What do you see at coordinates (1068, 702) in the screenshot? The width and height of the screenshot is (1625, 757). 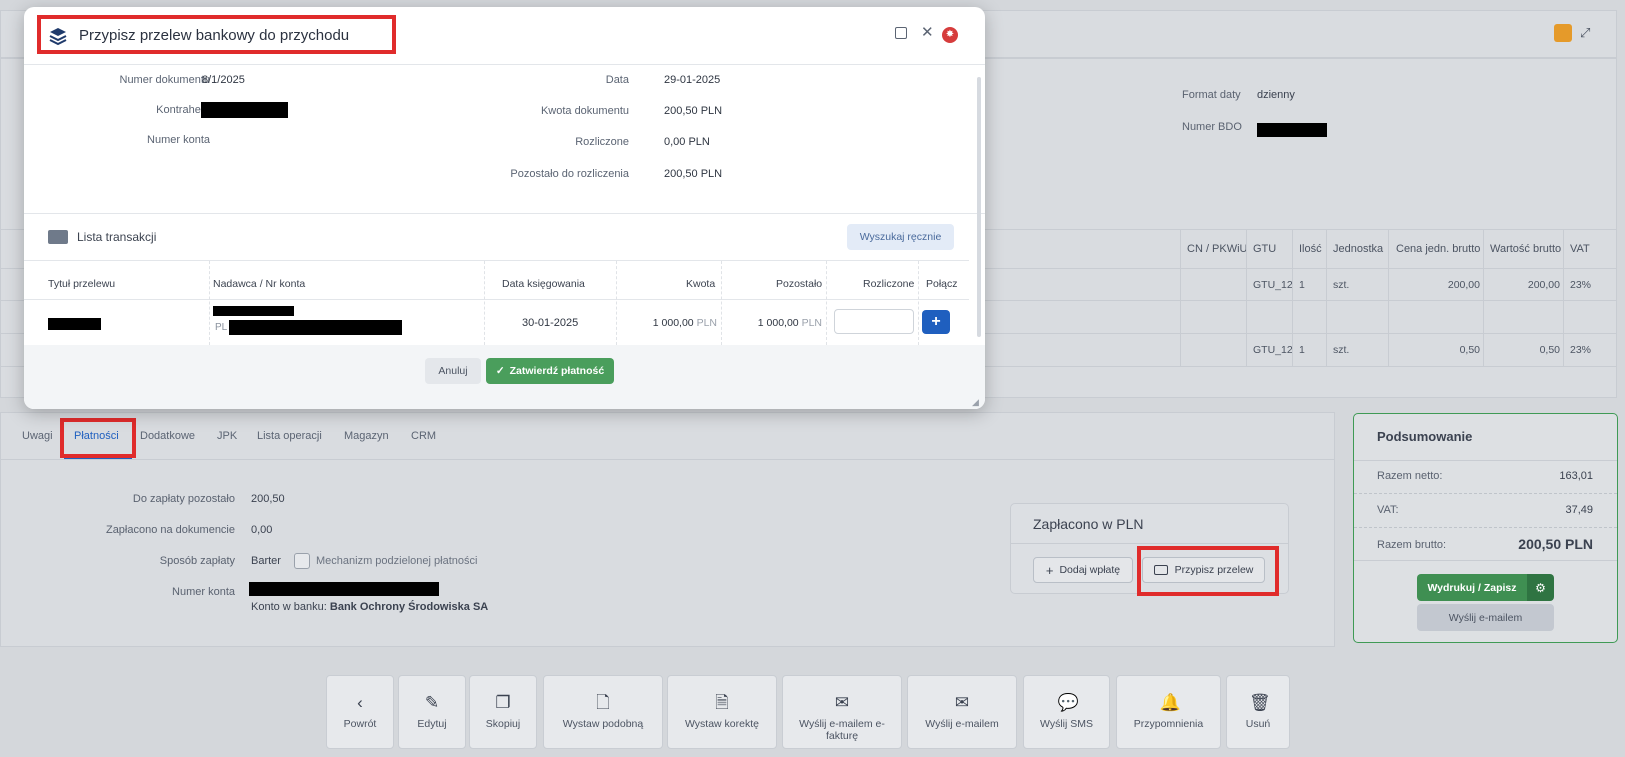 I see `sms-icon: 💬` at bounding box center [1068, 702].